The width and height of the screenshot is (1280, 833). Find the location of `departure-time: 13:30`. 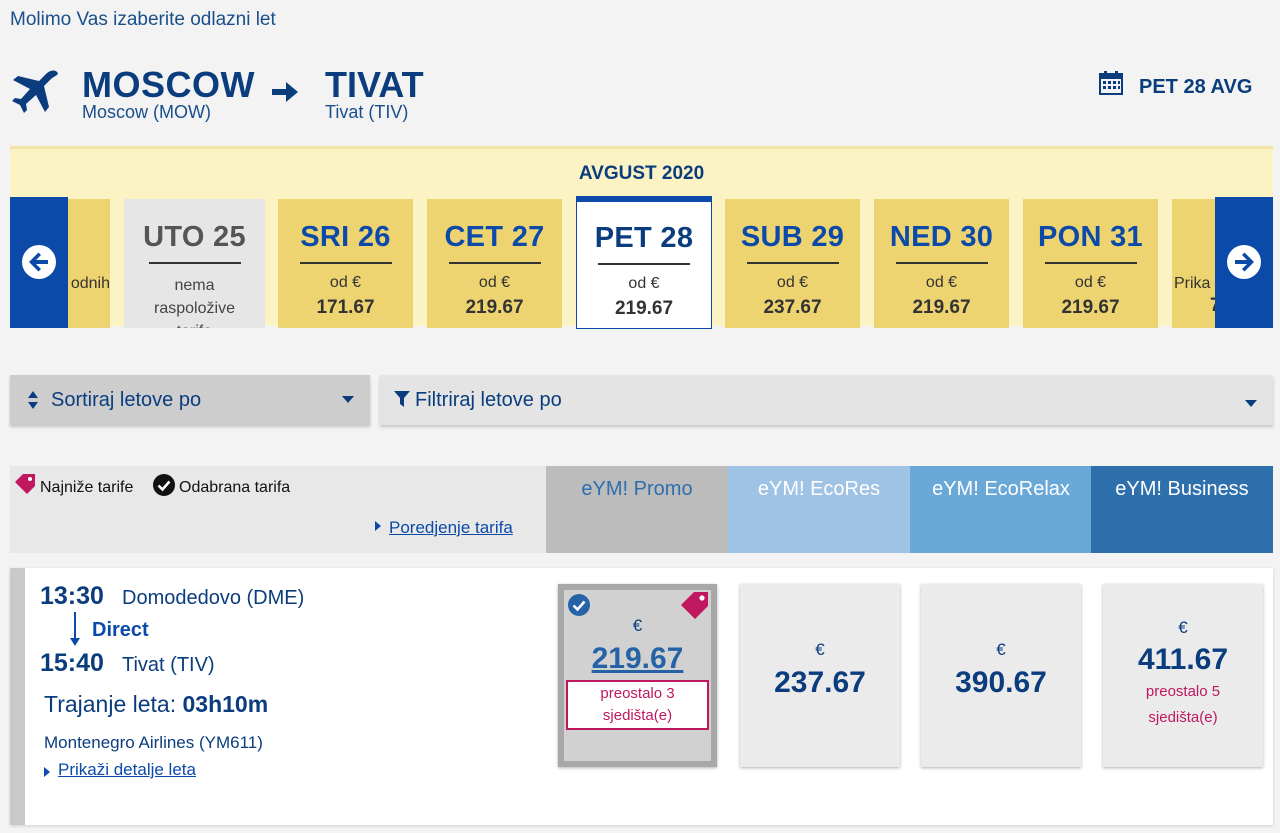

departure-time: 13:30 is located at coordinates (72, 596).